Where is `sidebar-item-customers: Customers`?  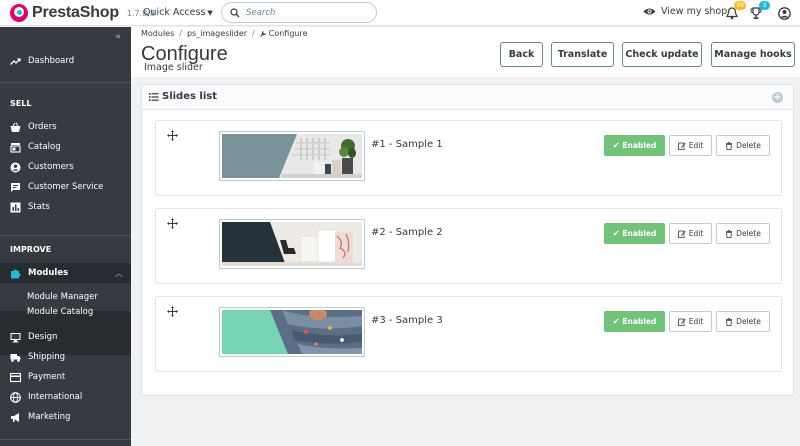 sidebar-item-customers: Customers is located at coordinates (65, 167).